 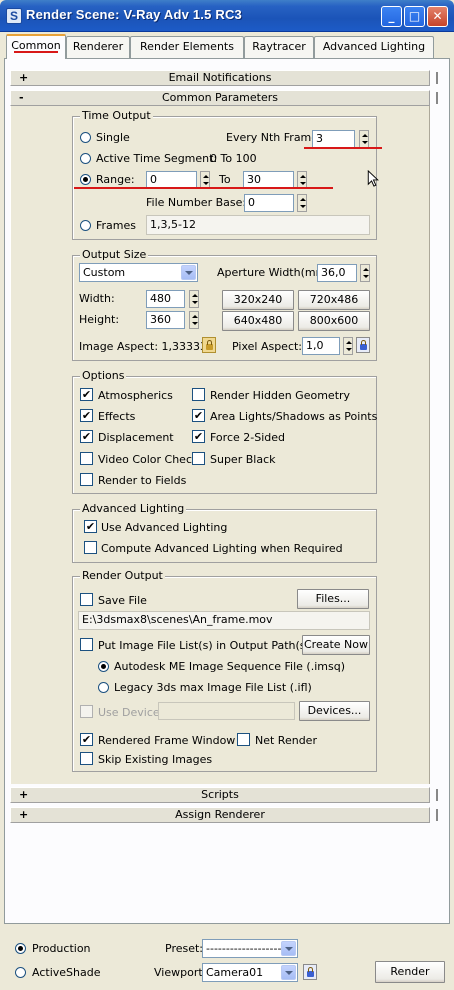 What do you see at coordinates (143, 346) in the screenshot?
I see `image-aspect-label: Image Aspect: 1,33333` at bounding box center [143, 346].